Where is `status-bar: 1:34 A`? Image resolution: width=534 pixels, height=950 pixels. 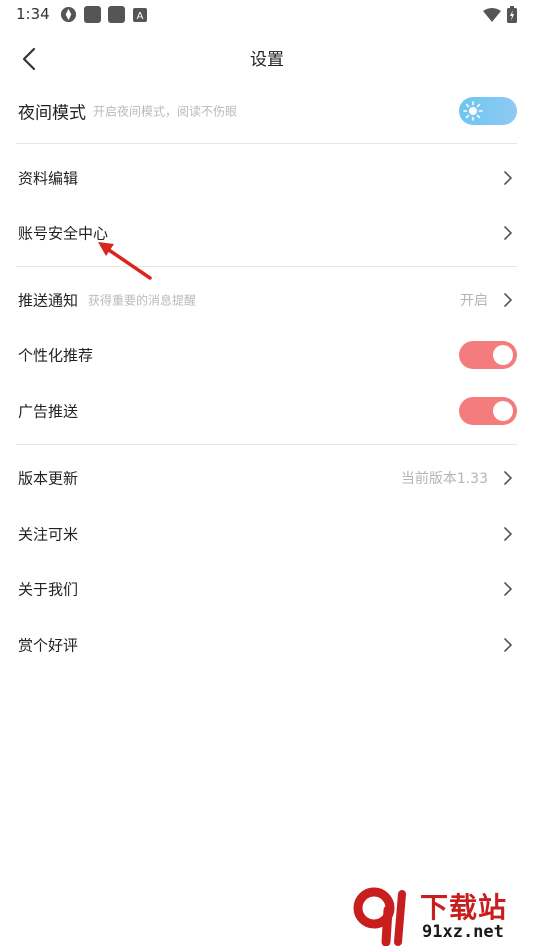 status-bar: 1:34 A is located at coordinates (267, 15).